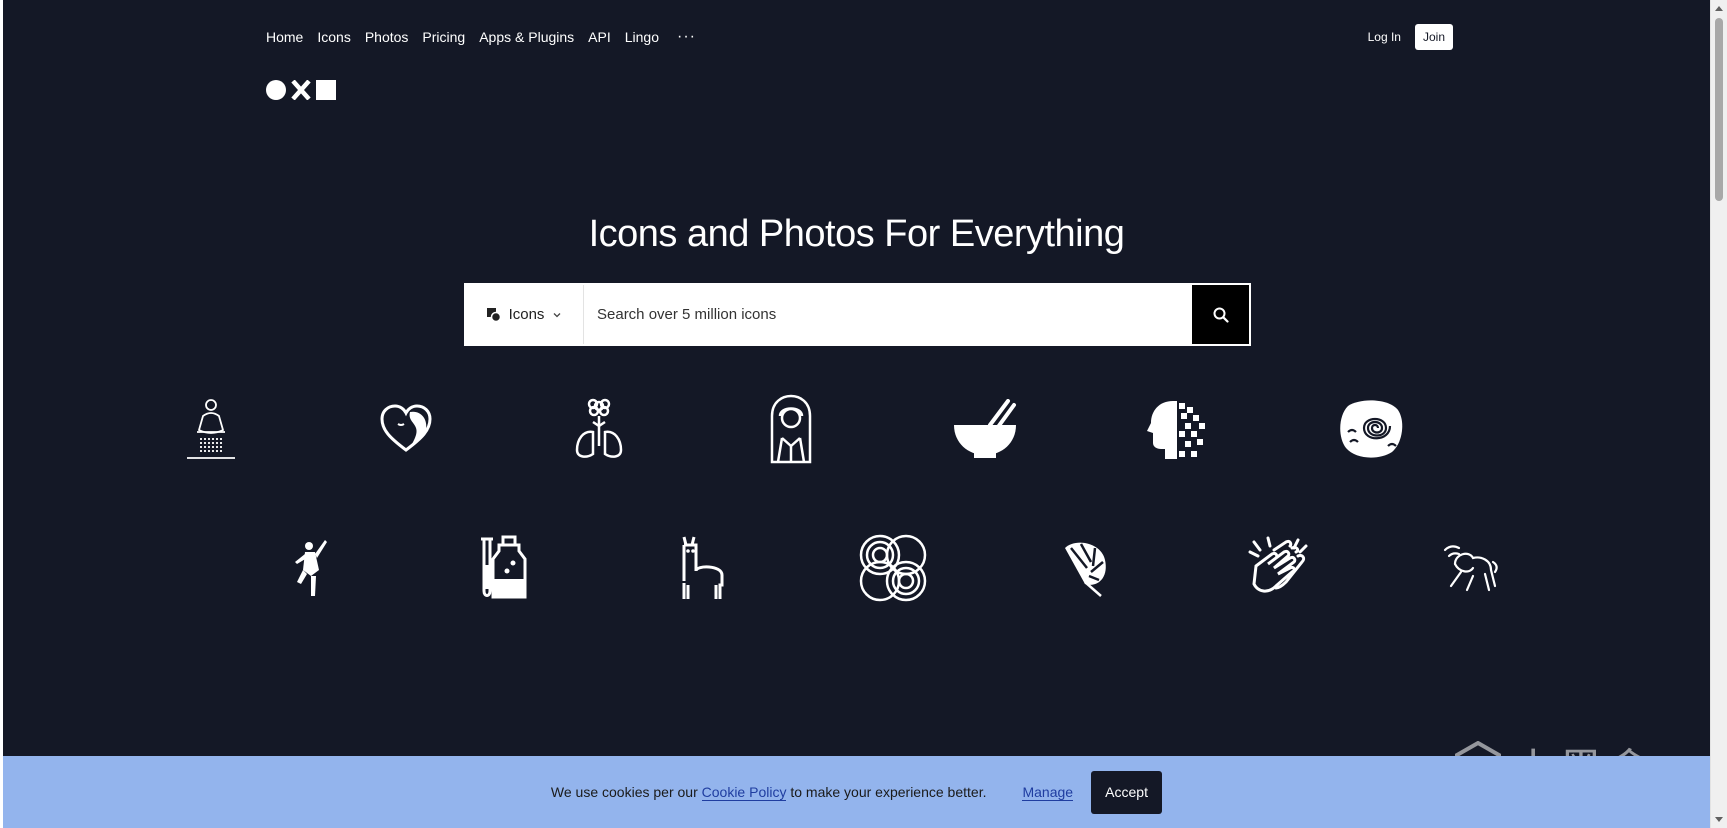 Image resolution: width=1727 pixels, height=828 pixels. What do you see at coordinates (985, 429) in the screenshot?
I see `bowl-chopsticks-icon` at bounding box center [985, 429].